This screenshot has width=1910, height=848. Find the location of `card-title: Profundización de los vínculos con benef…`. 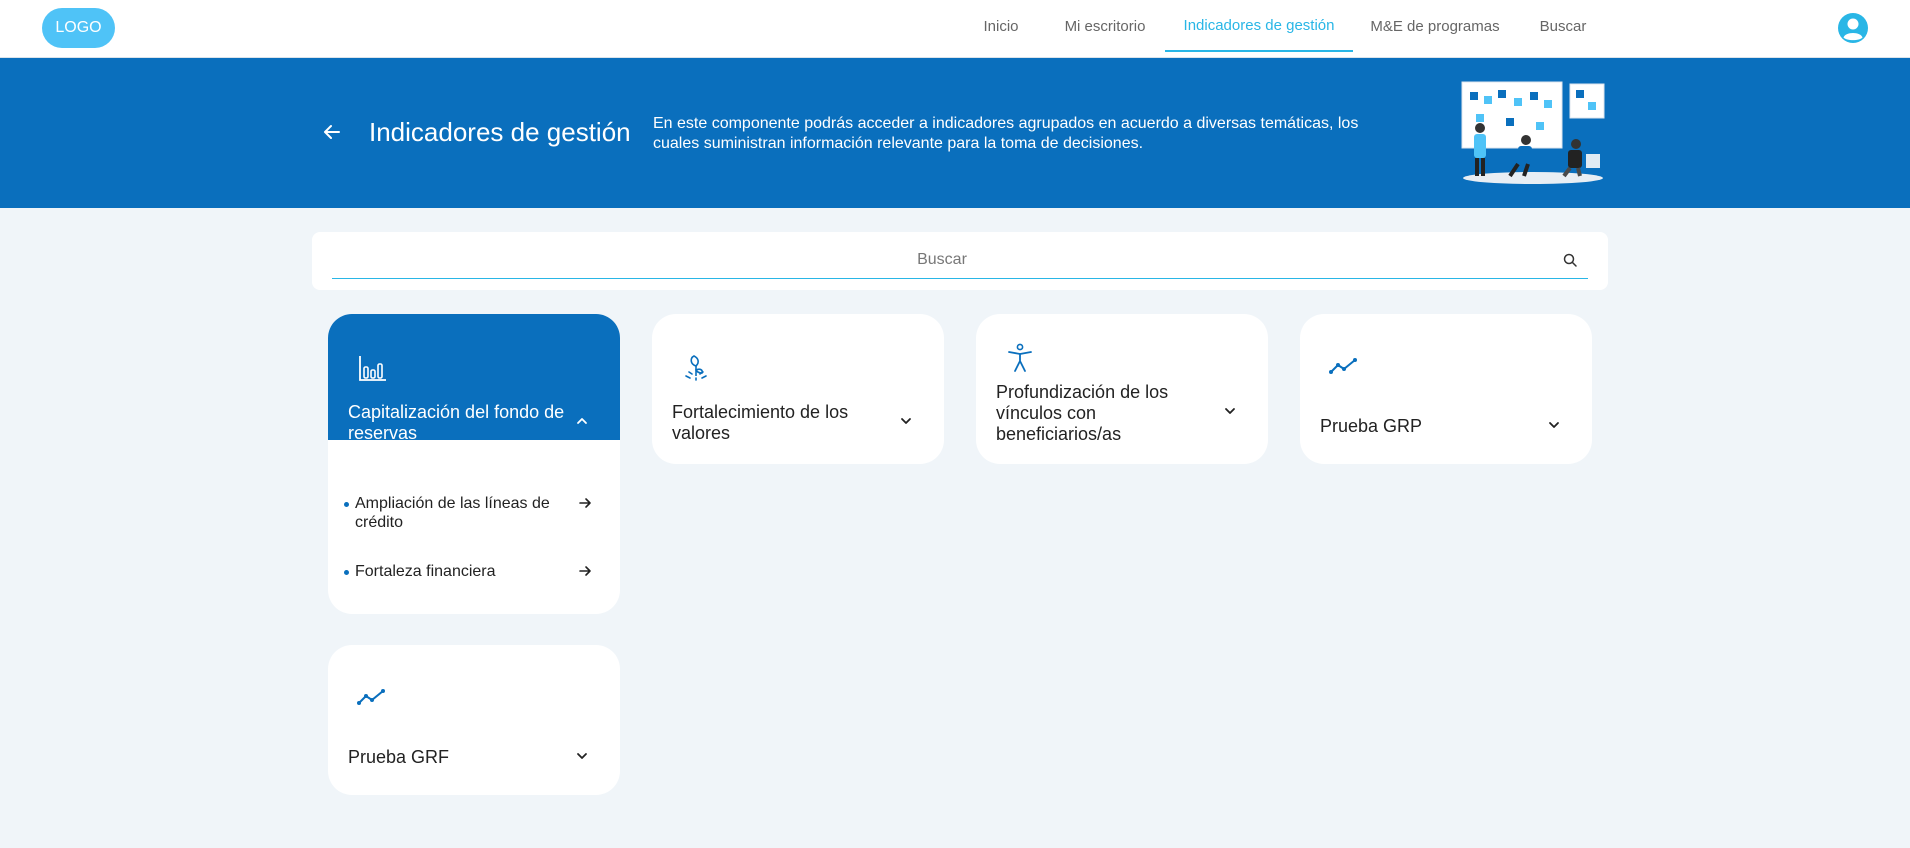

card-title: Profundización de los vínculos con benef… is located at coordinates (1082, 413).